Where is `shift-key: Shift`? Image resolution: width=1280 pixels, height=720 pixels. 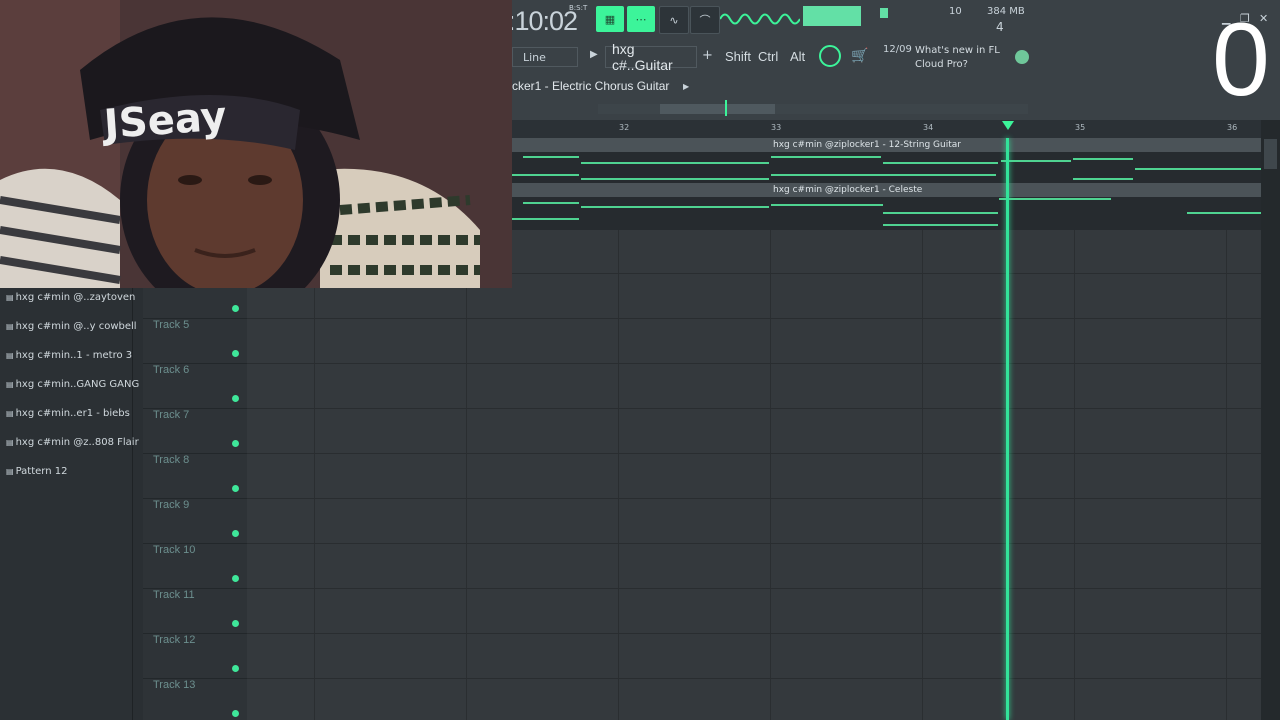
shift-key: Shift is located at coordinates (738, 56).